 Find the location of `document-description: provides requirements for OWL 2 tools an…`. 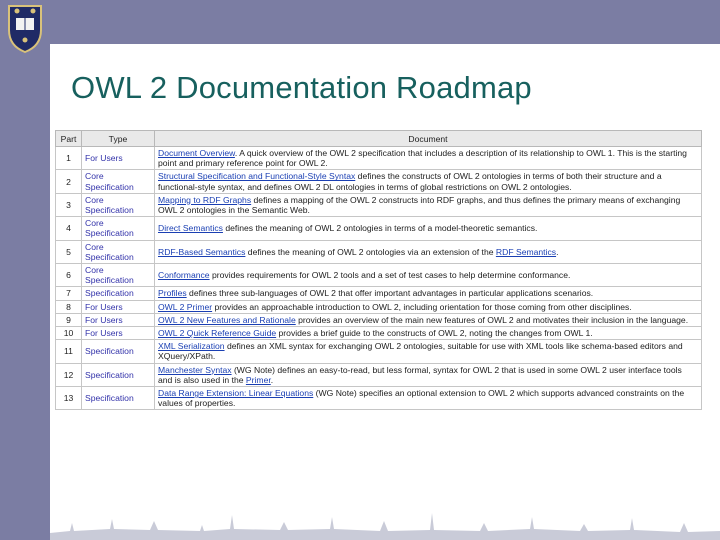

document-description: provides requirements for OWL 2 tools an… is located at coordinates (390, 275).